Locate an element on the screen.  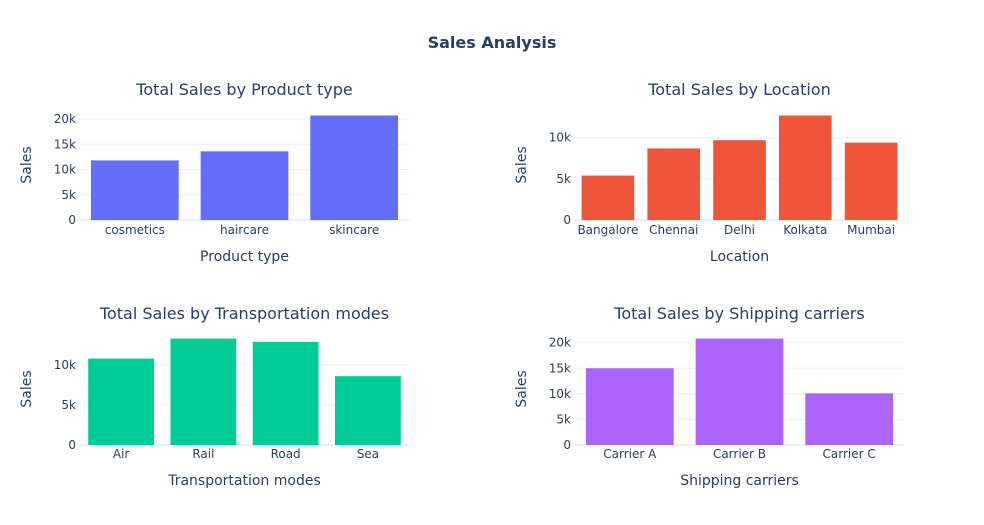
x-tick-label: Carrier C is located at coordinates (849, 454).